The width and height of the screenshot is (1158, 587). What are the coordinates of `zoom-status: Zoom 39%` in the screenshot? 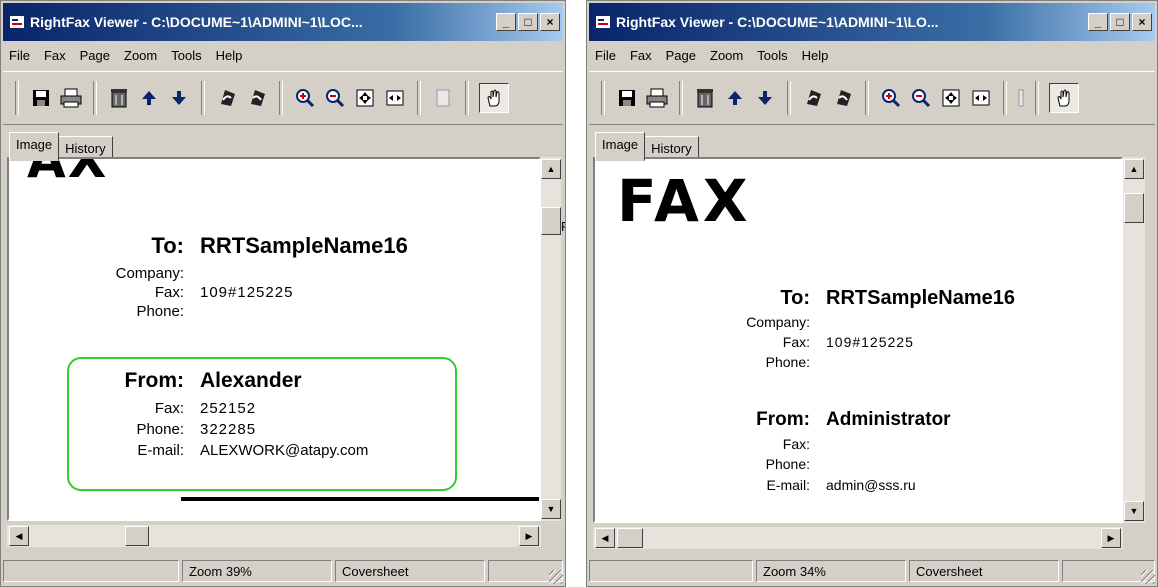 It's located at (257, 571).